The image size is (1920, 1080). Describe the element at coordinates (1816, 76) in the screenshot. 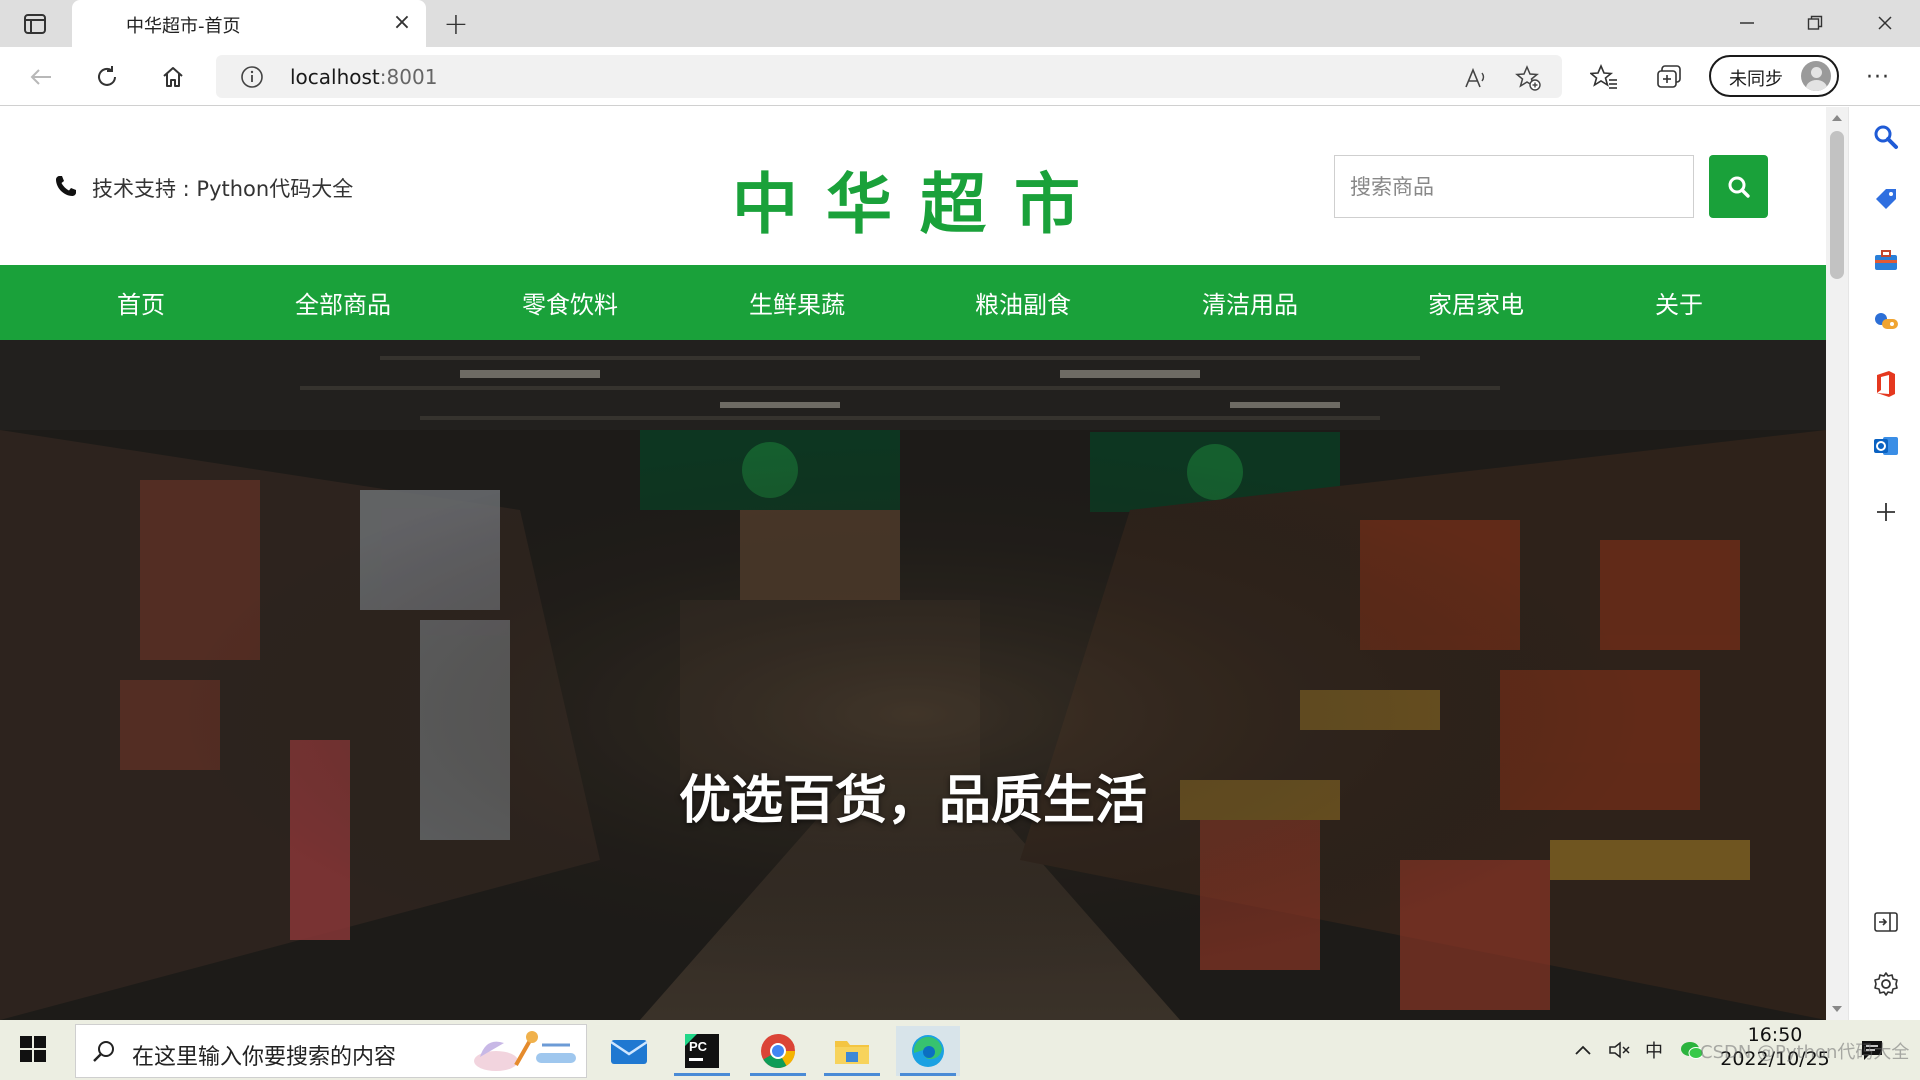

I see `avatar` at that location.